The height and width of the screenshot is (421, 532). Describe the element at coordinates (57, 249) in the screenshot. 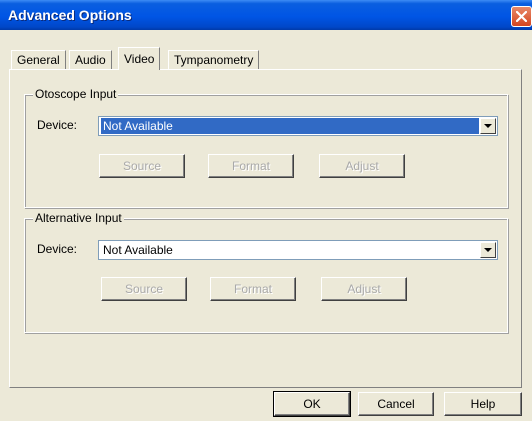

I see `alternative-device-label: Device:` at that location.